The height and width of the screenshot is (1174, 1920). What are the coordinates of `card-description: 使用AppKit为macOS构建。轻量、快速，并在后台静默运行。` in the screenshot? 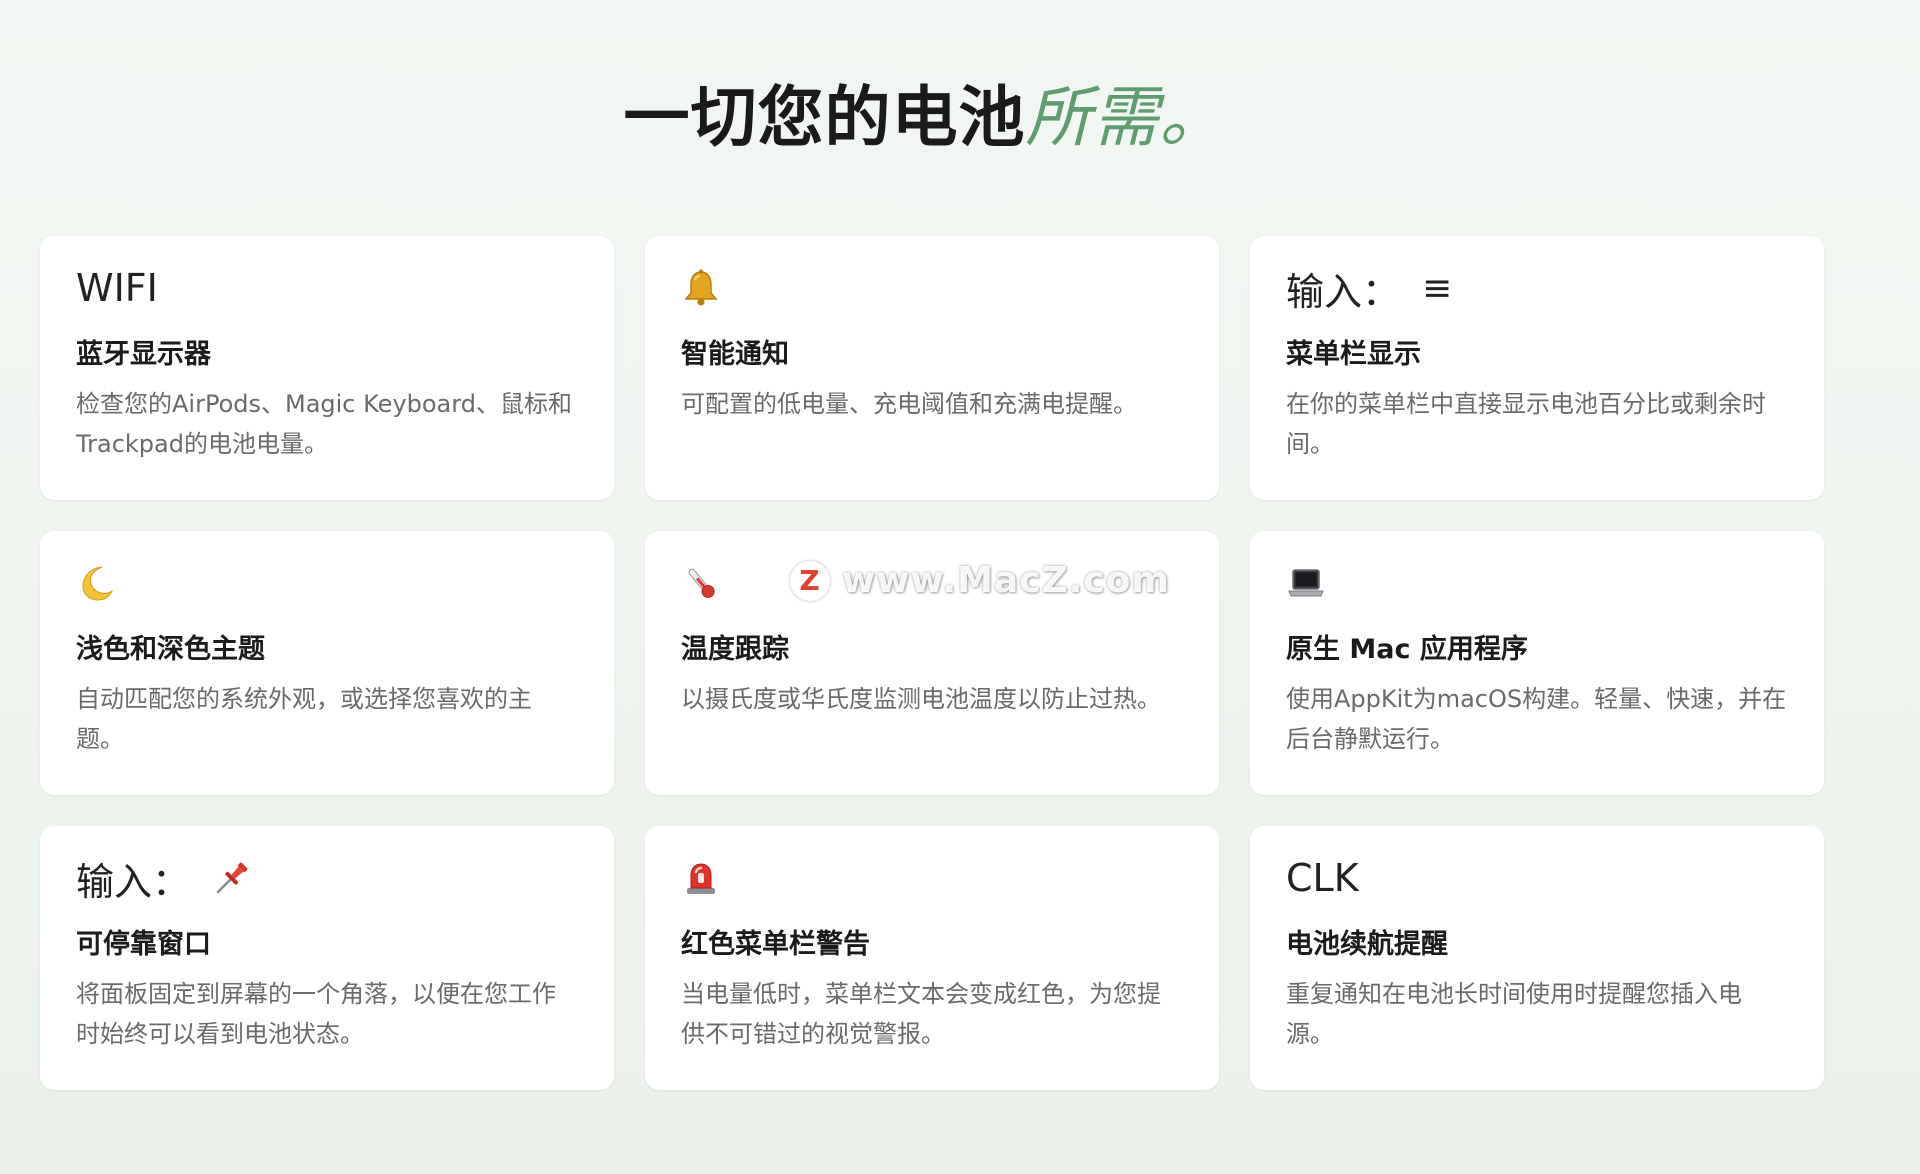 It's located at (1536, 719).